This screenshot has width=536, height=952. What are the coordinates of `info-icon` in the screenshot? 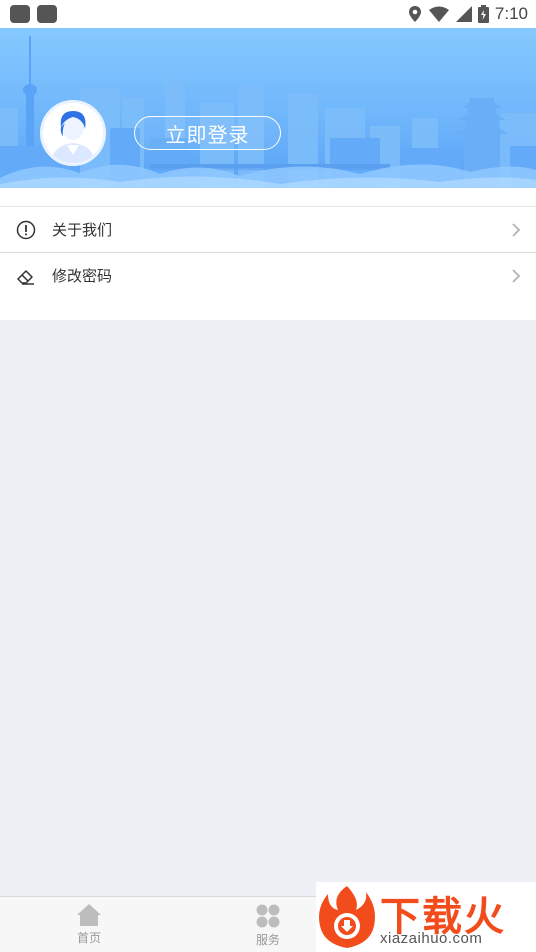 It's located at (26, 230).